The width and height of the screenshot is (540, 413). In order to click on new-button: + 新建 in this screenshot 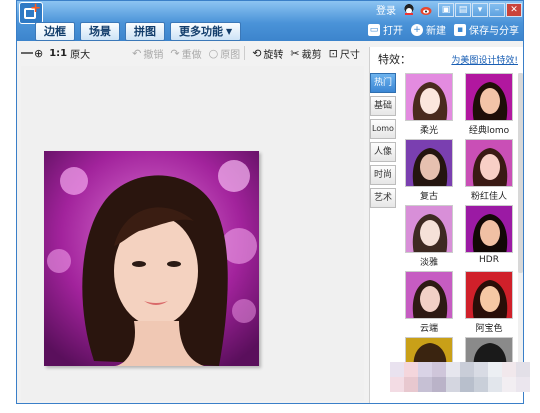, I will do `click(428, 29)`.